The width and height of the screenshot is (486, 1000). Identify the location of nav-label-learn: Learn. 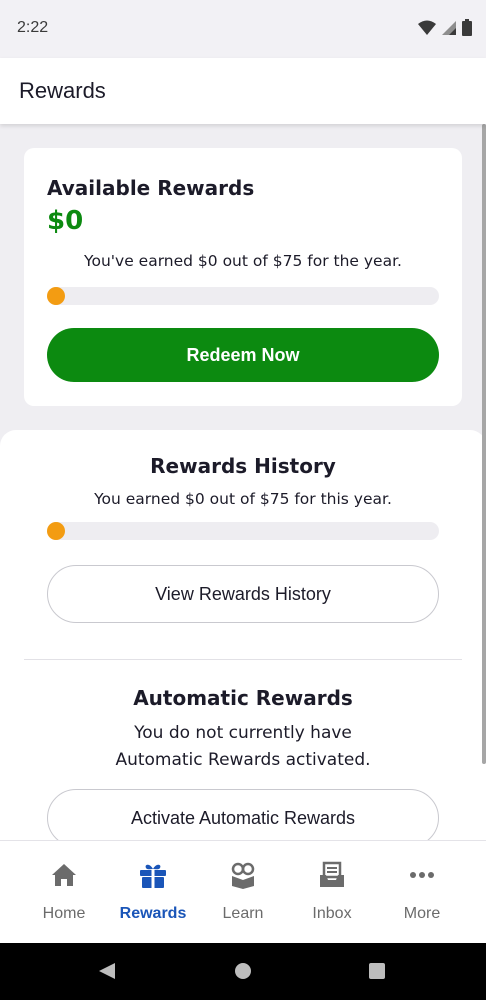
(243, 913).